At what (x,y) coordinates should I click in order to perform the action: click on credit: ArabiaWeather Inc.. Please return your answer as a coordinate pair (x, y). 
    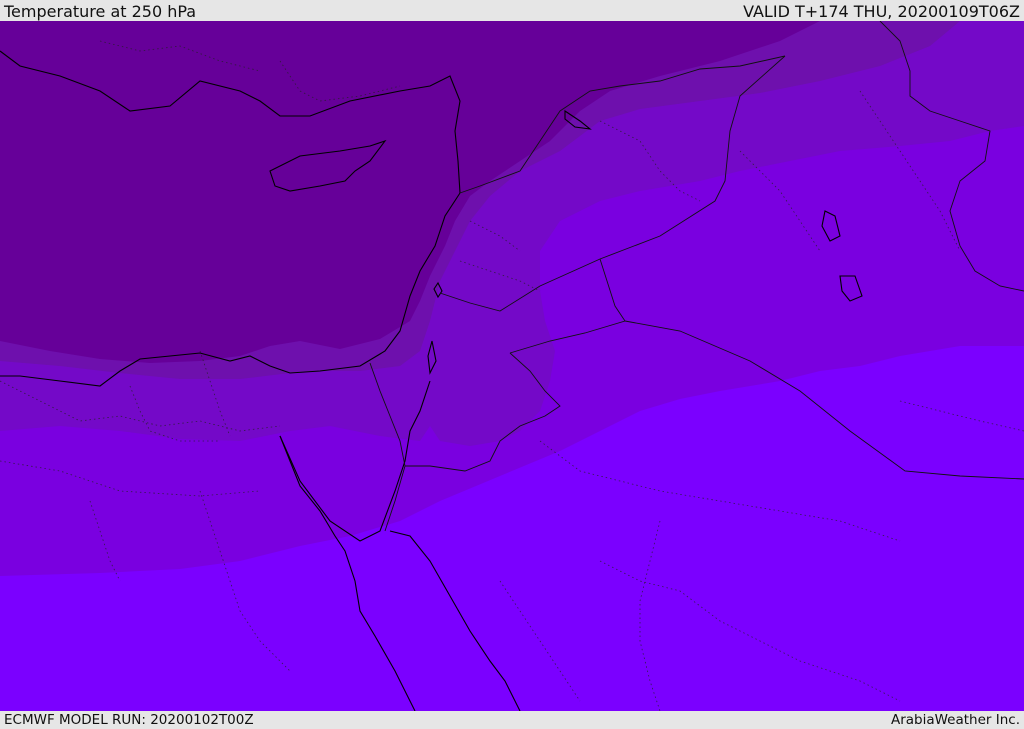
    Looking at the image, I should click on (955, 720).